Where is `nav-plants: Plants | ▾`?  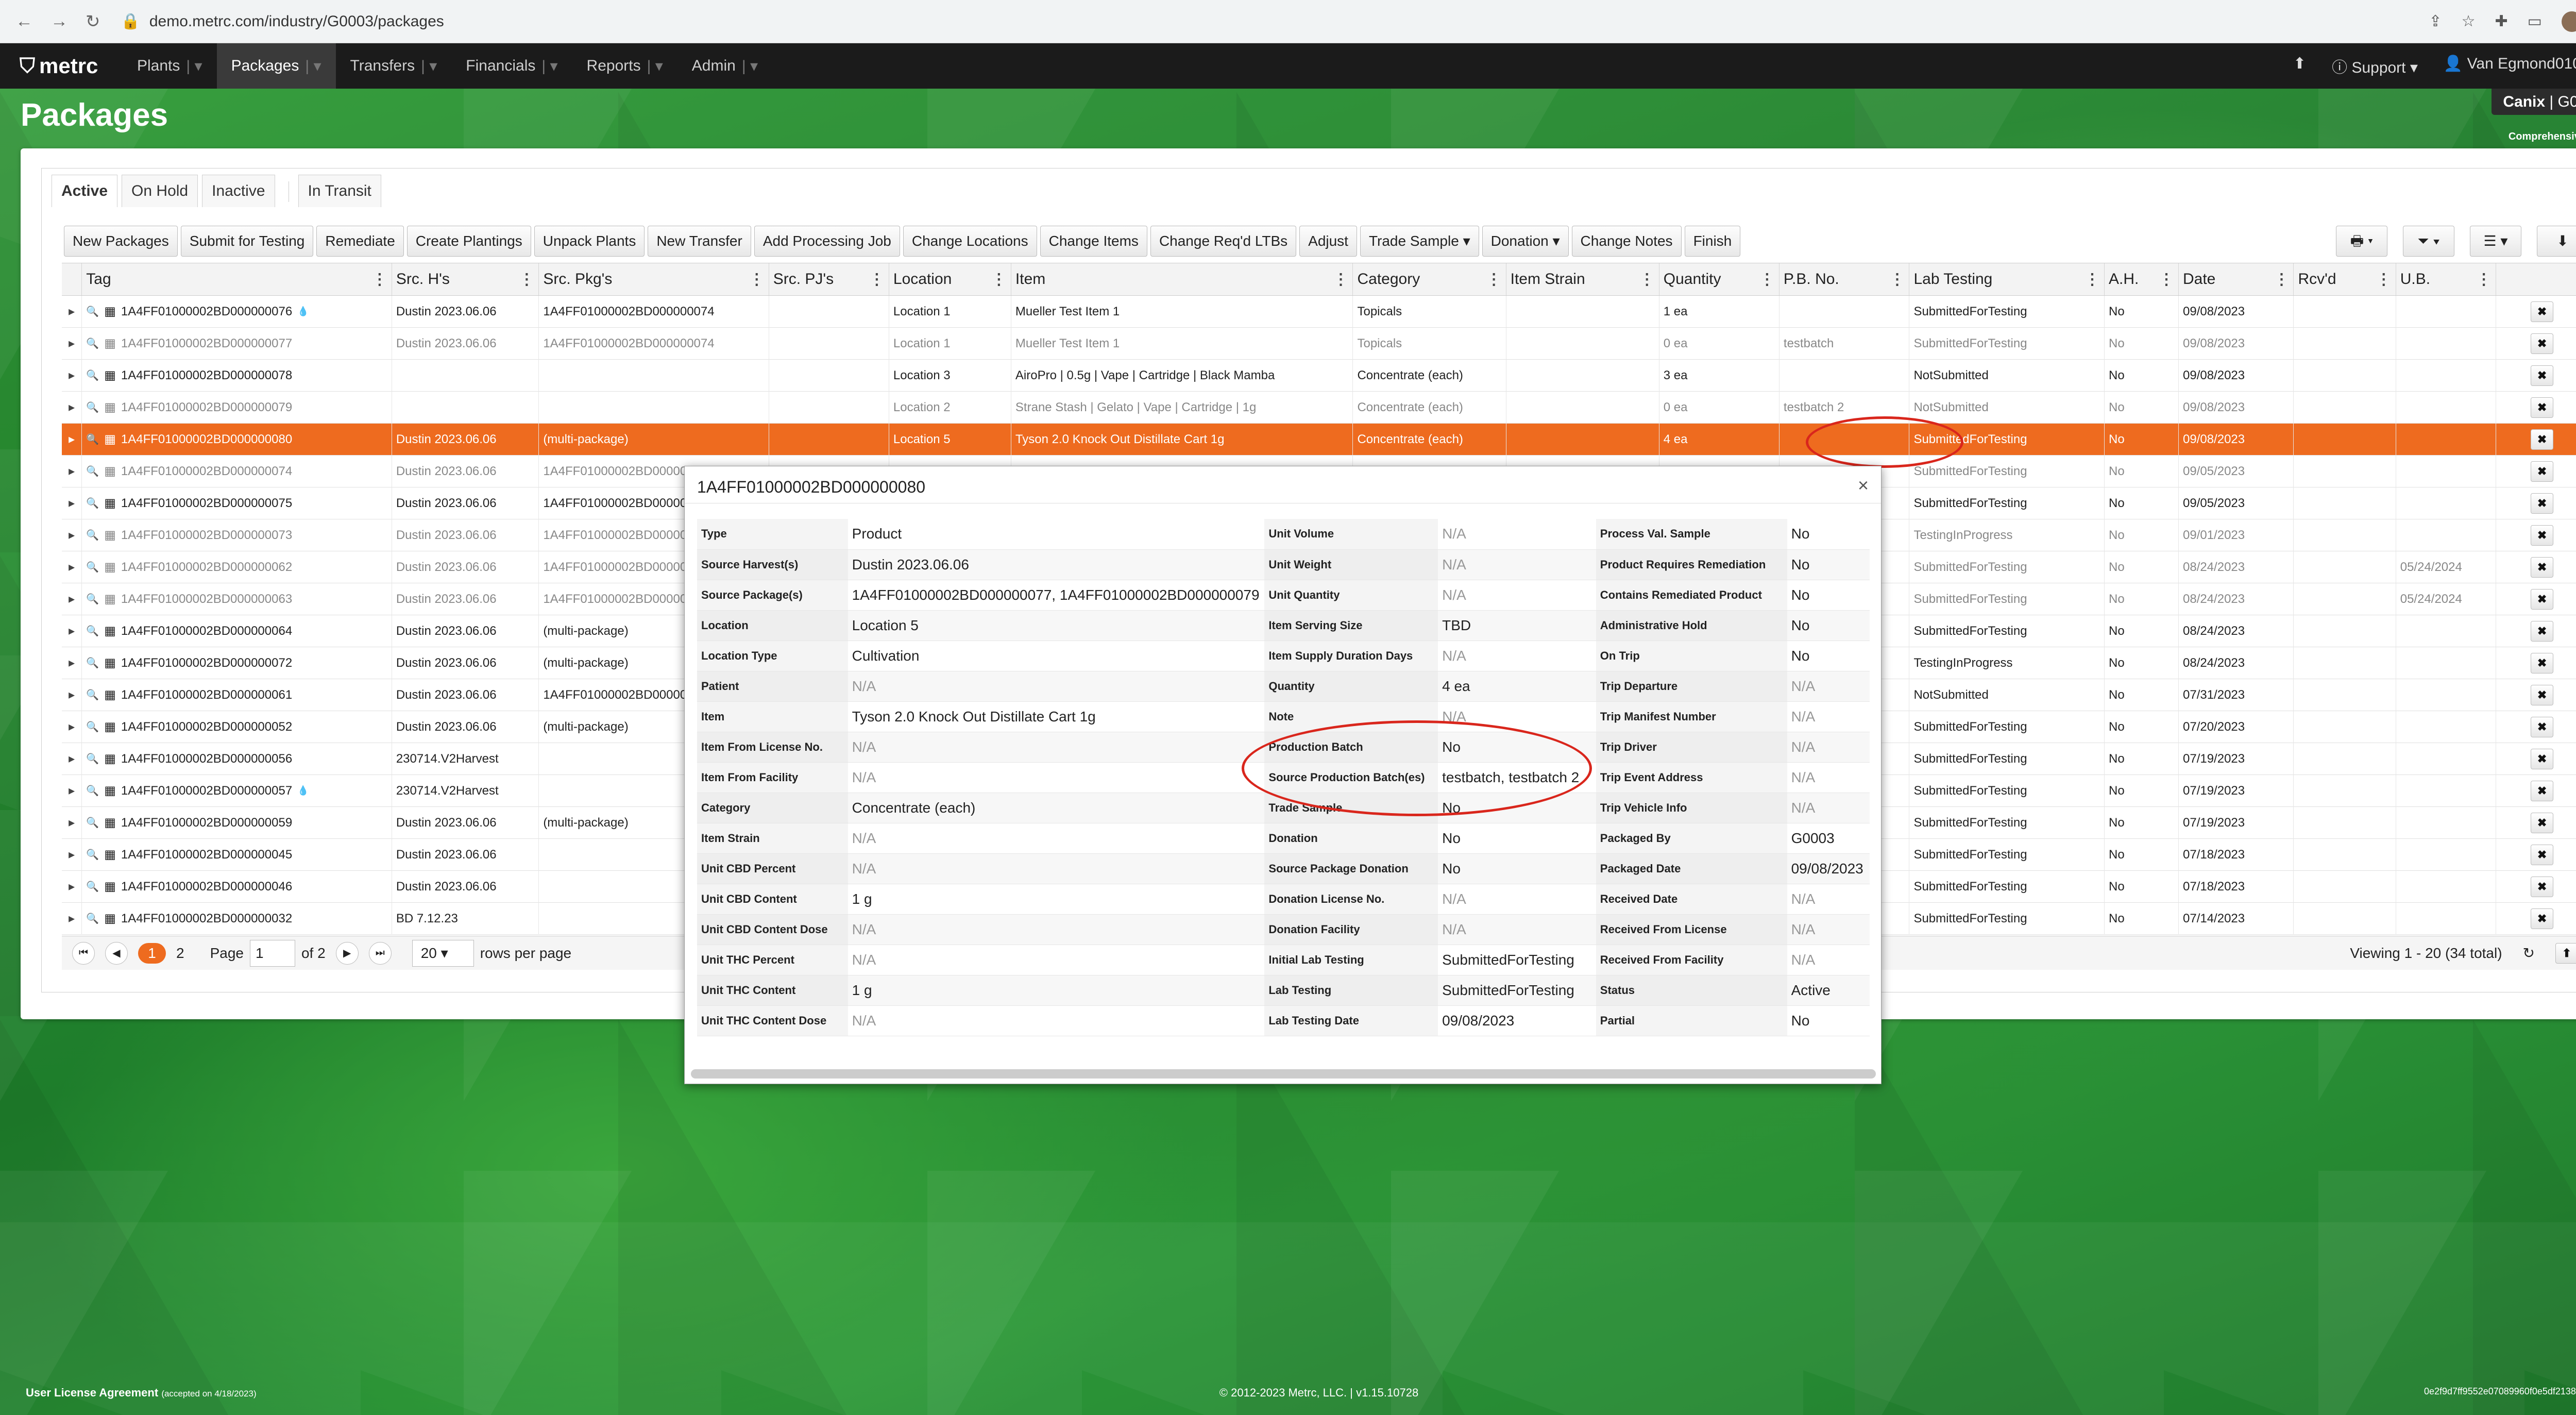
nav-plants: Plants | ▾ is located at coordinates (170, 66).